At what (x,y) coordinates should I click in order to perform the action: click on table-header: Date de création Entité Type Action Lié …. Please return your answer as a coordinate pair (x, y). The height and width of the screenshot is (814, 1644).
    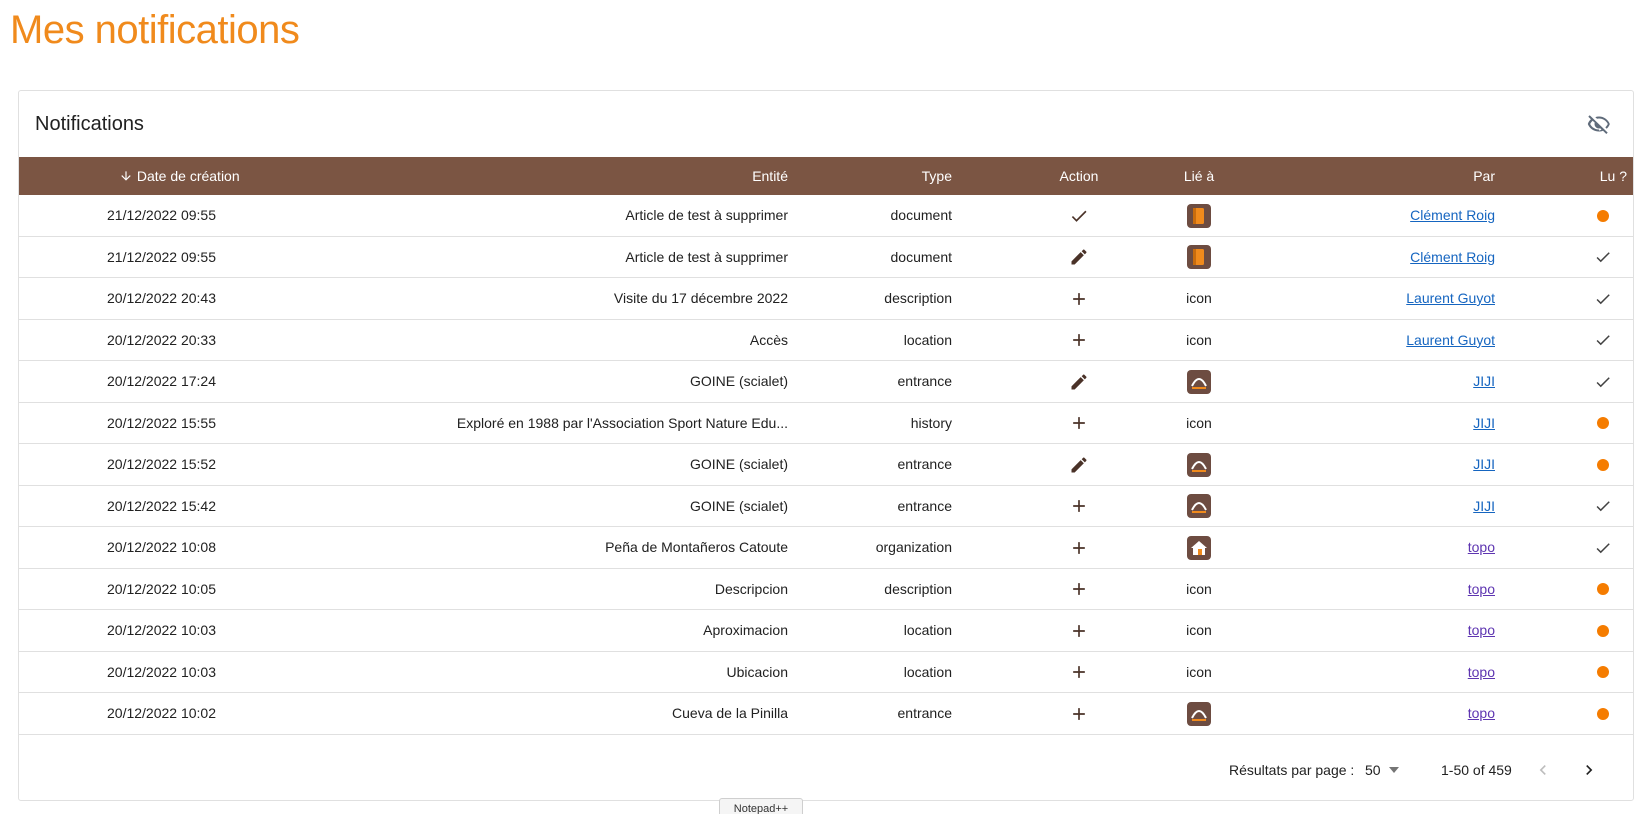
    Looking at the image, I should click on (826, 176).